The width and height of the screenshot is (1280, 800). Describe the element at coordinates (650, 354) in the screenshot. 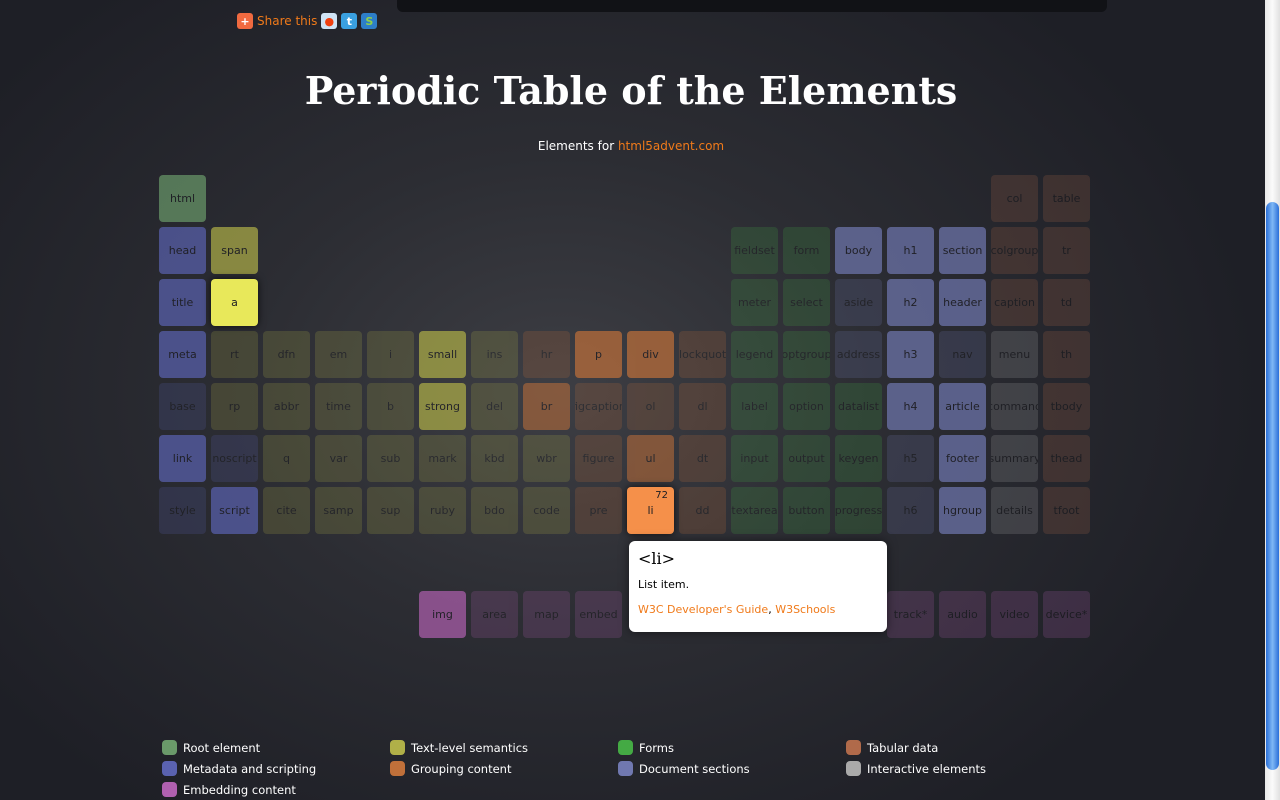

I see `element-div: div` at that location.